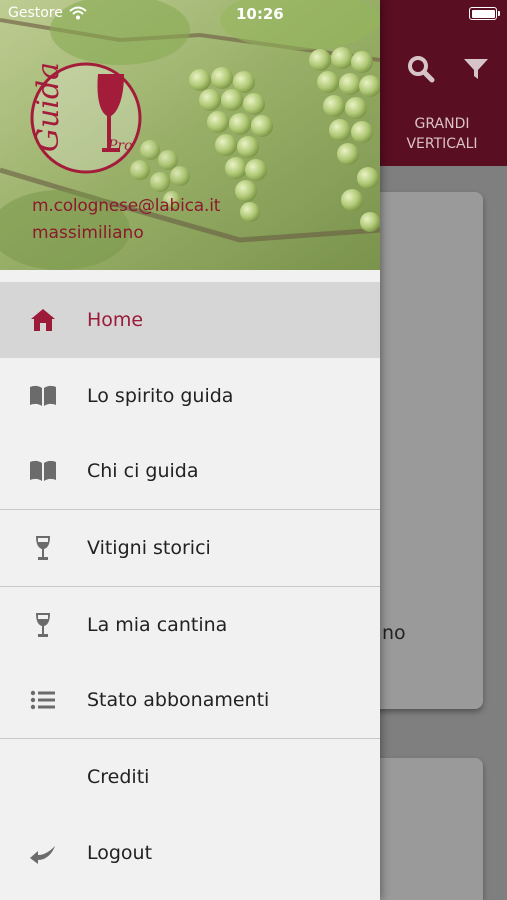  I want to click on menu-item-lo-spirito-guida: Lo spirito guida, so click(190, 396).